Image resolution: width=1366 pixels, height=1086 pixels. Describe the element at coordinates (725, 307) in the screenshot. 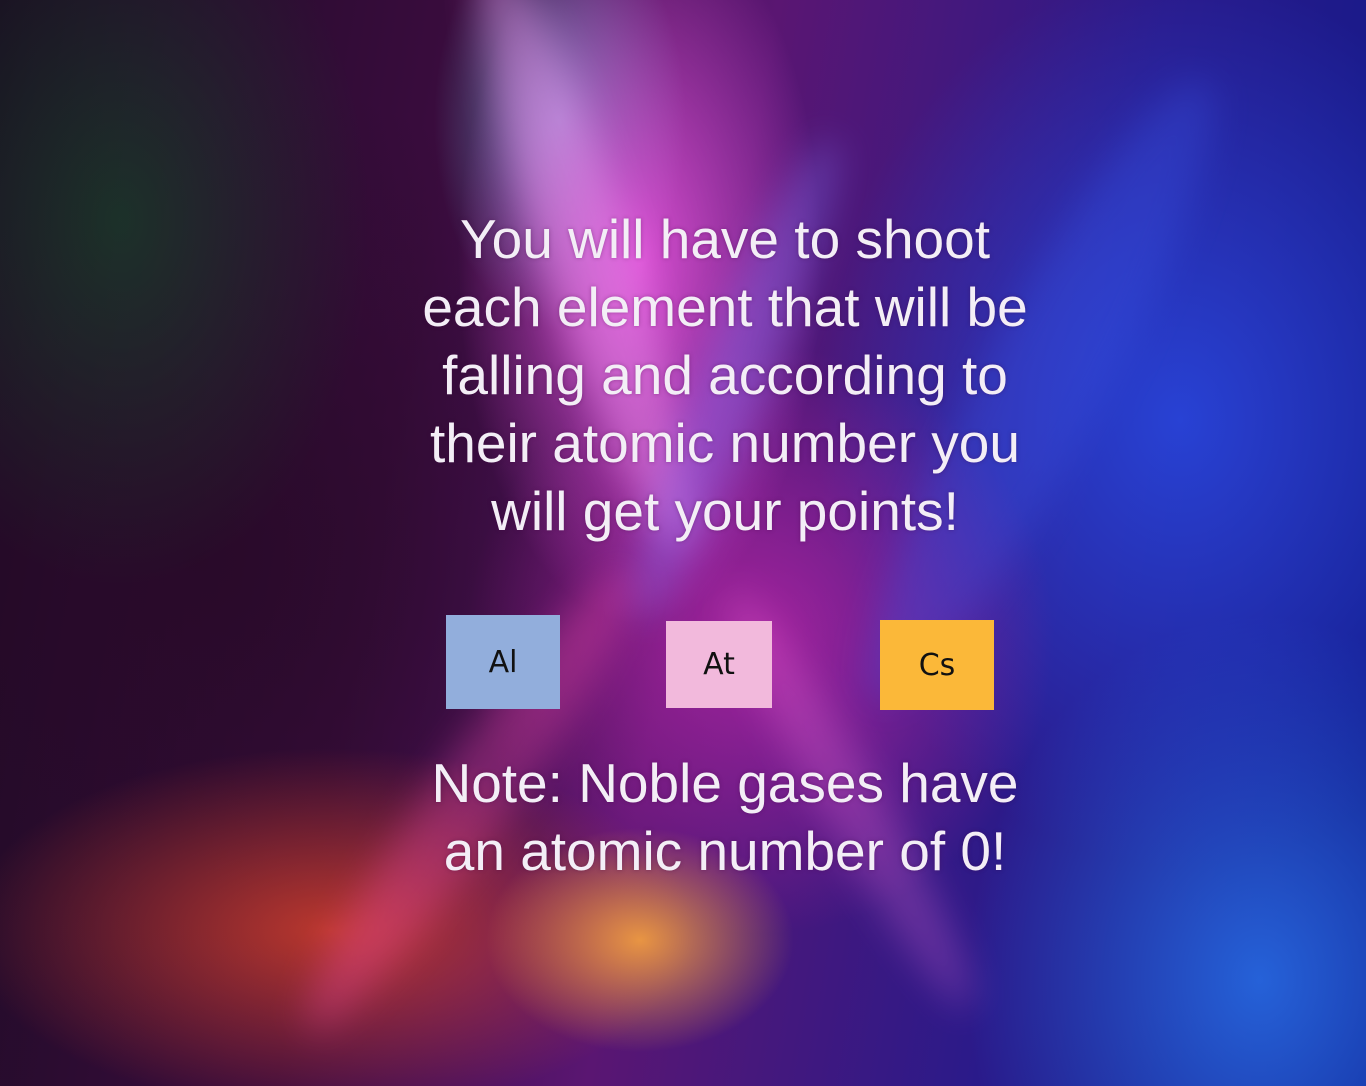

I see `instructions-line: each element that will be` at that location.